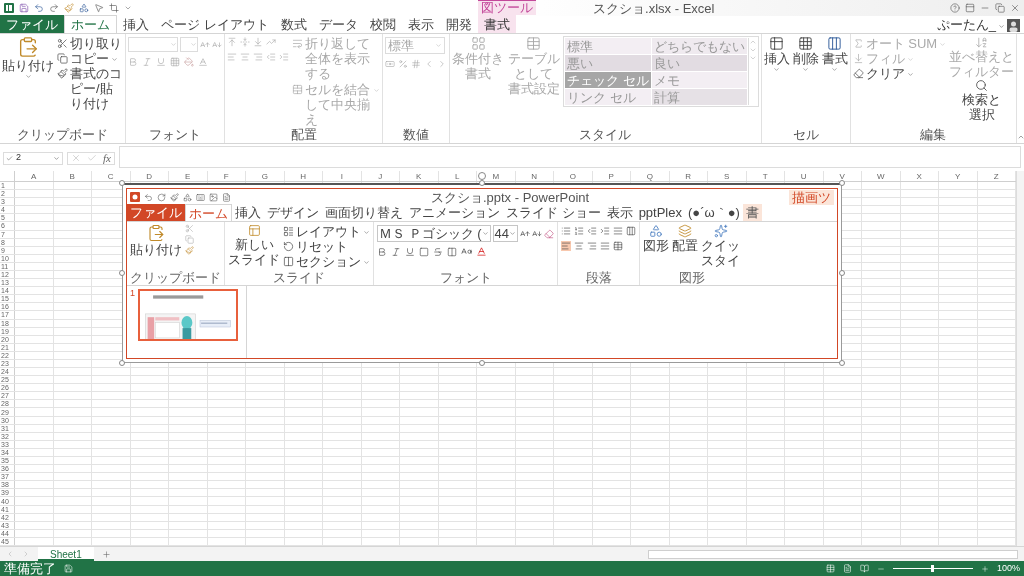 This screenshot has height=576, width=1024. Describe the element at coordinates (90, 43) in the screenshot. I see `cut-button: 切り取り` at that location.